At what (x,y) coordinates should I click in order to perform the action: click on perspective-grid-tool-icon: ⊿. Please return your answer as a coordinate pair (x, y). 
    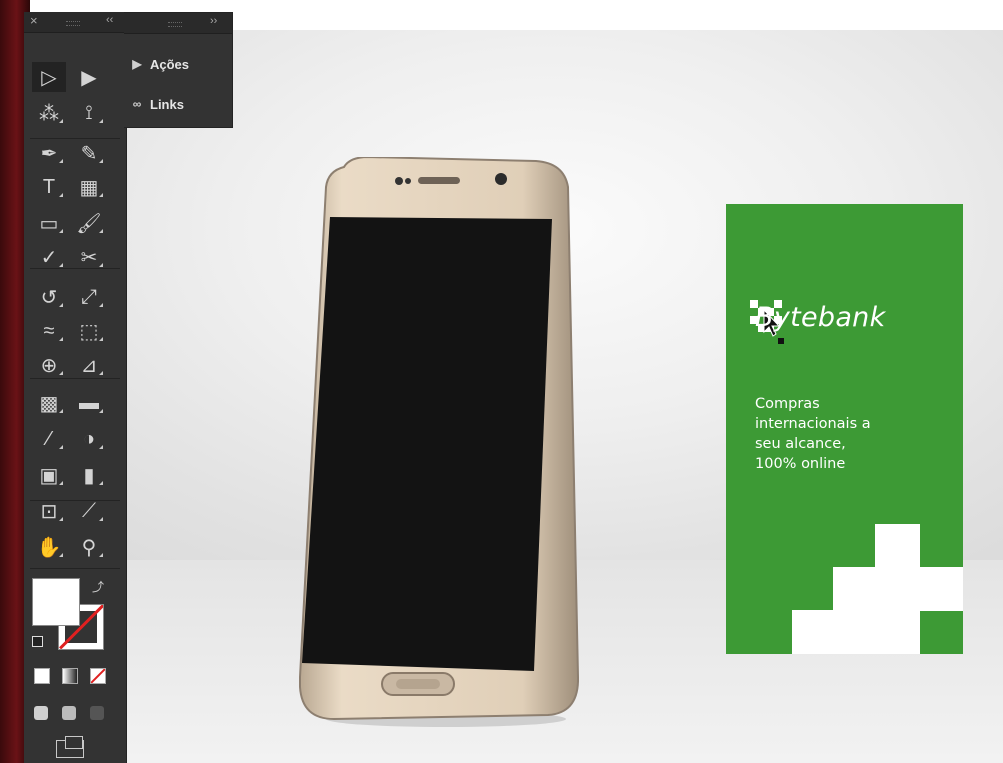
    Looking at the image, I should click on (89, 365).